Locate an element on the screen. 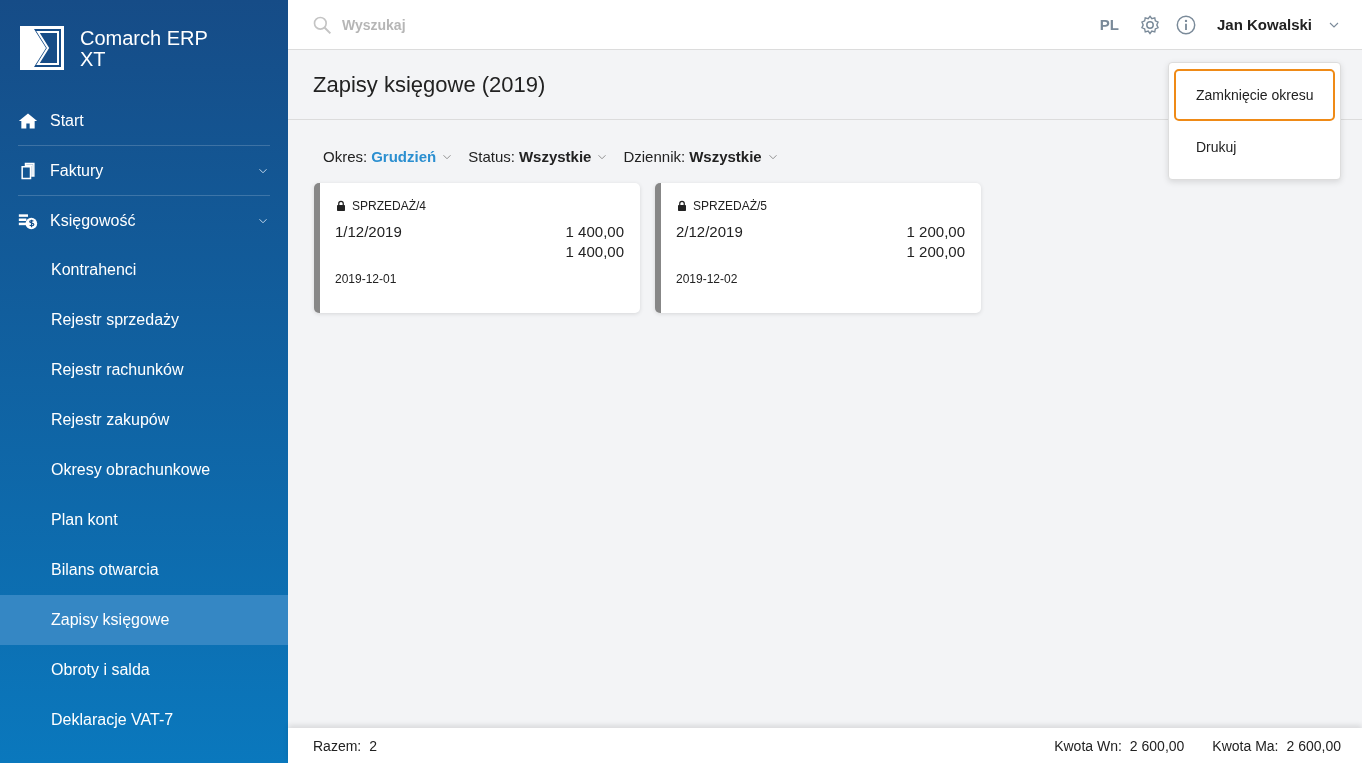 Image resolution: width=1362 pixels, height=763 pixels. journal-number: SPRZEDAŻ/4 is located at coordinates (389, 206).